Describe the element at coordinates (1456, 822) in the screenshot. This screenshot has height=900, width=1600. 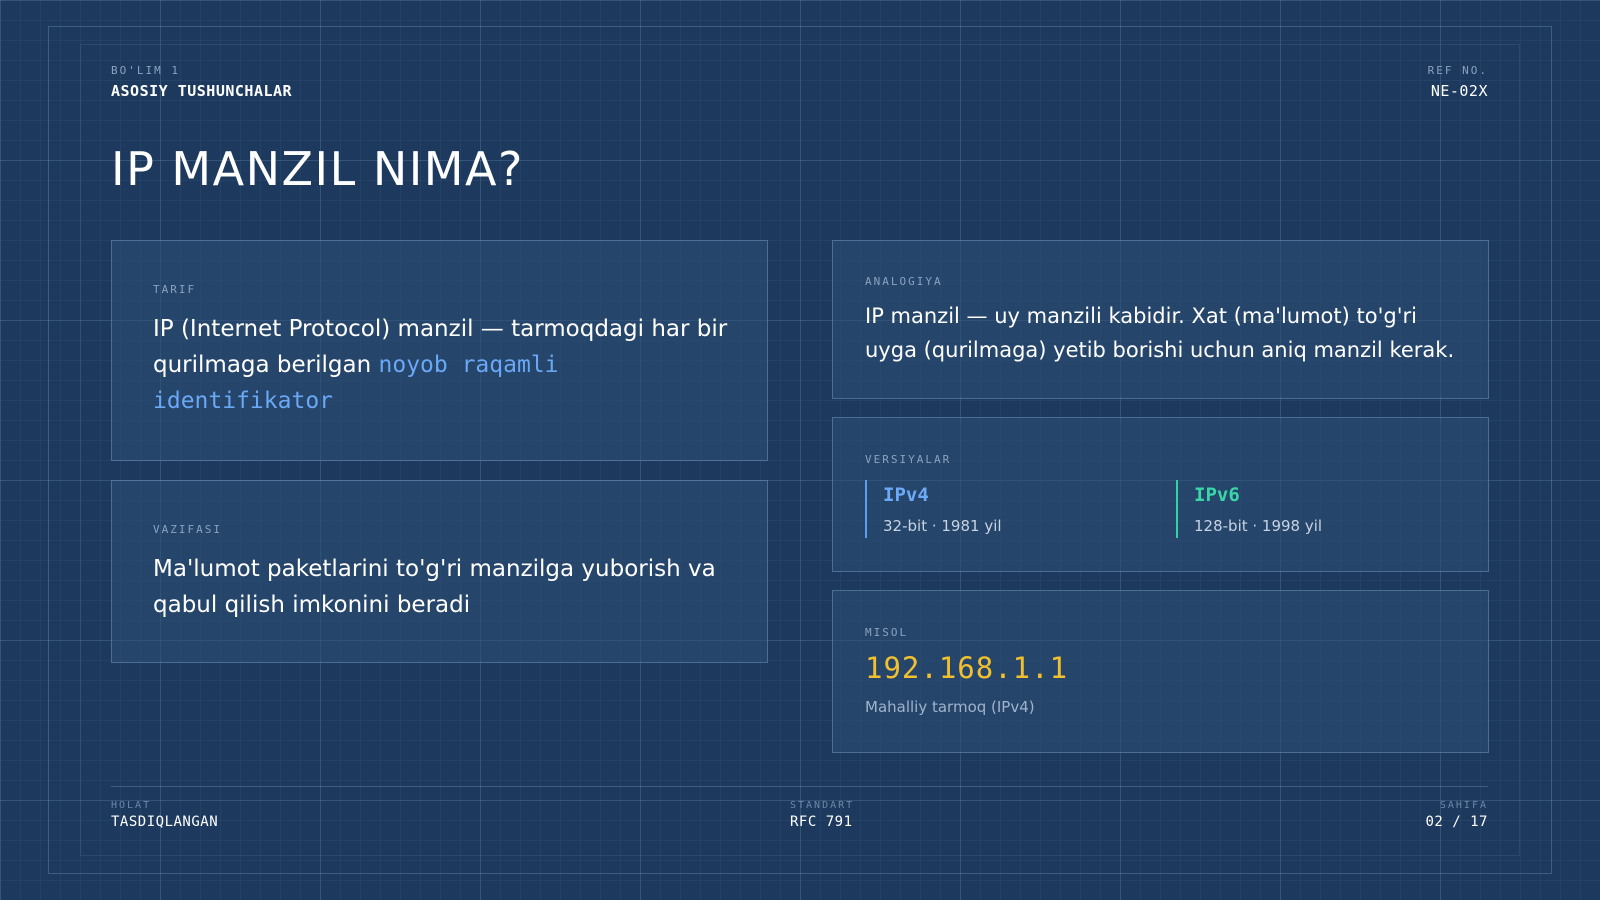
I see `page-number: 02 / 17` at that location.